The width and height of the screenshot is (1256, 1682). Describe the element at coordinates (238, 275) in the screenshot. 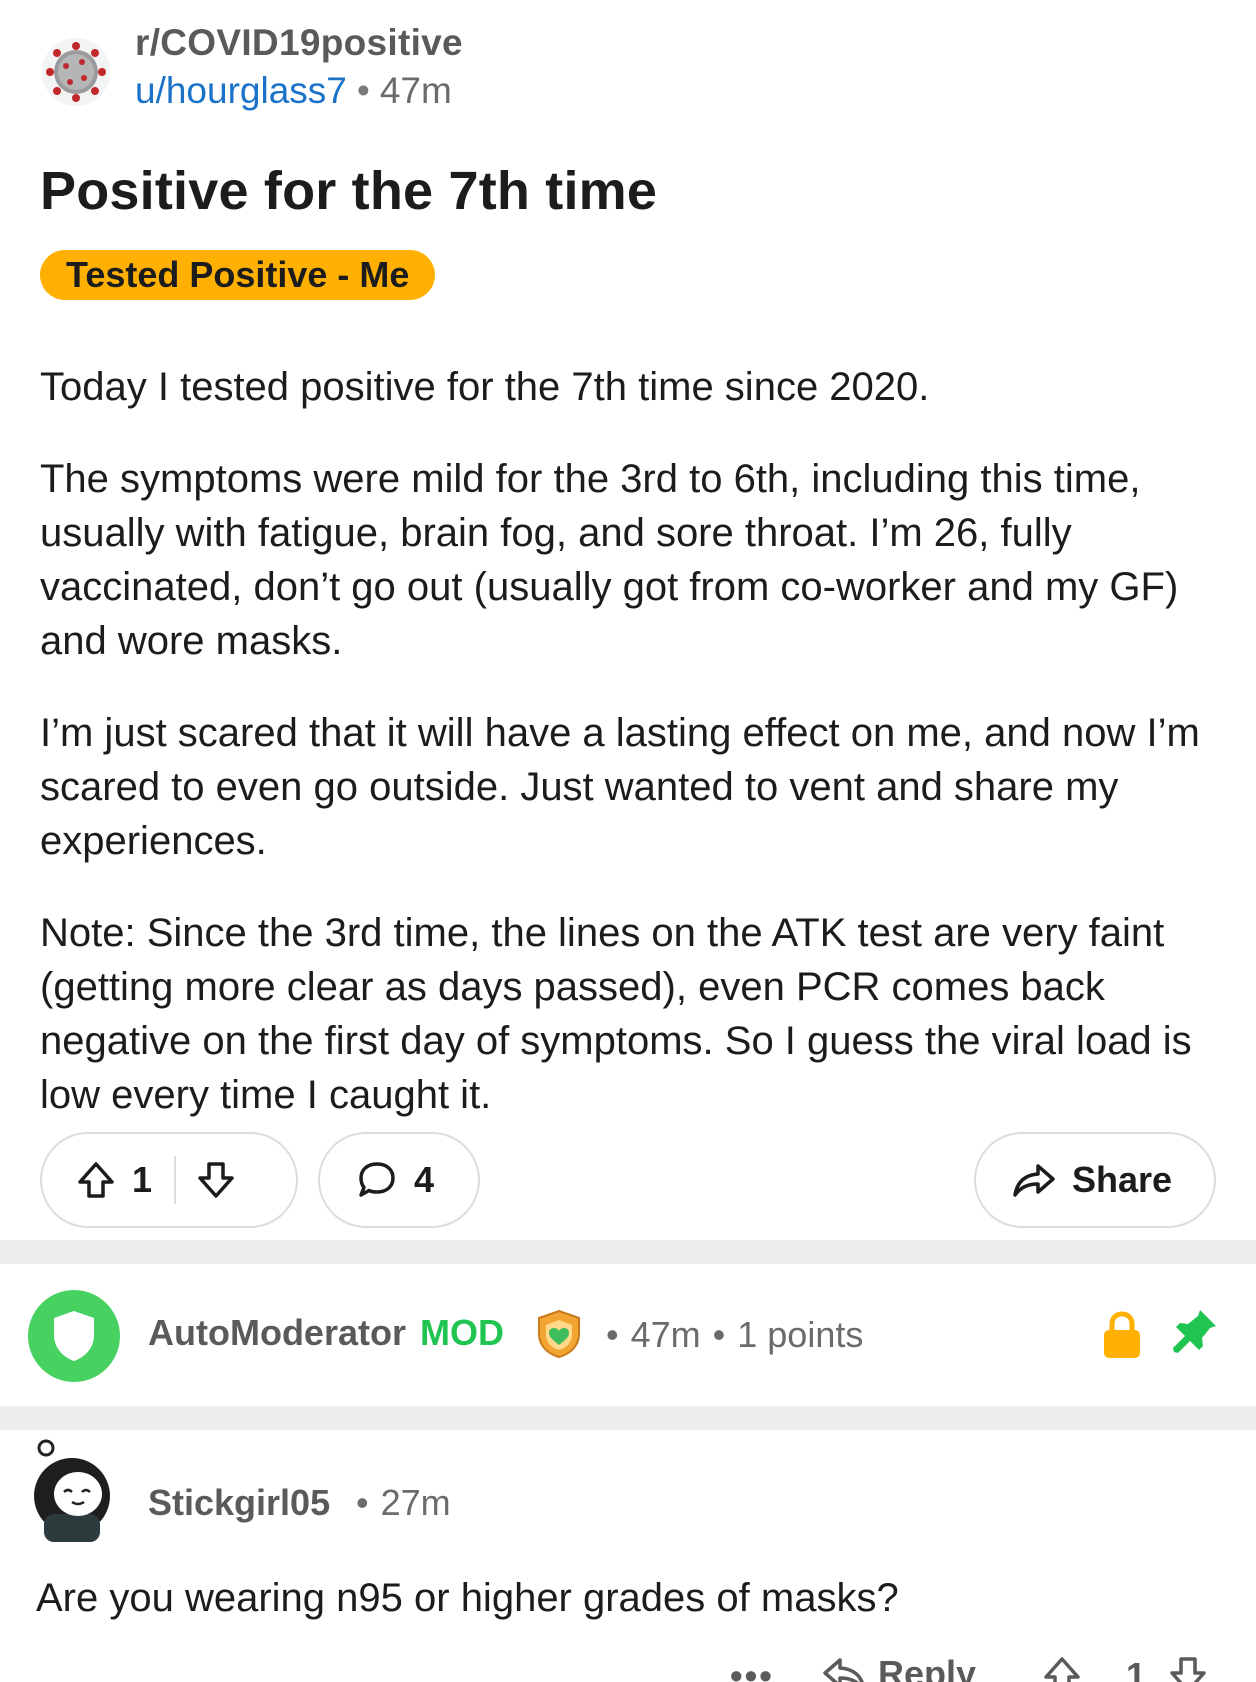

I see `post-flair: Tested Positive - Me` at that location.